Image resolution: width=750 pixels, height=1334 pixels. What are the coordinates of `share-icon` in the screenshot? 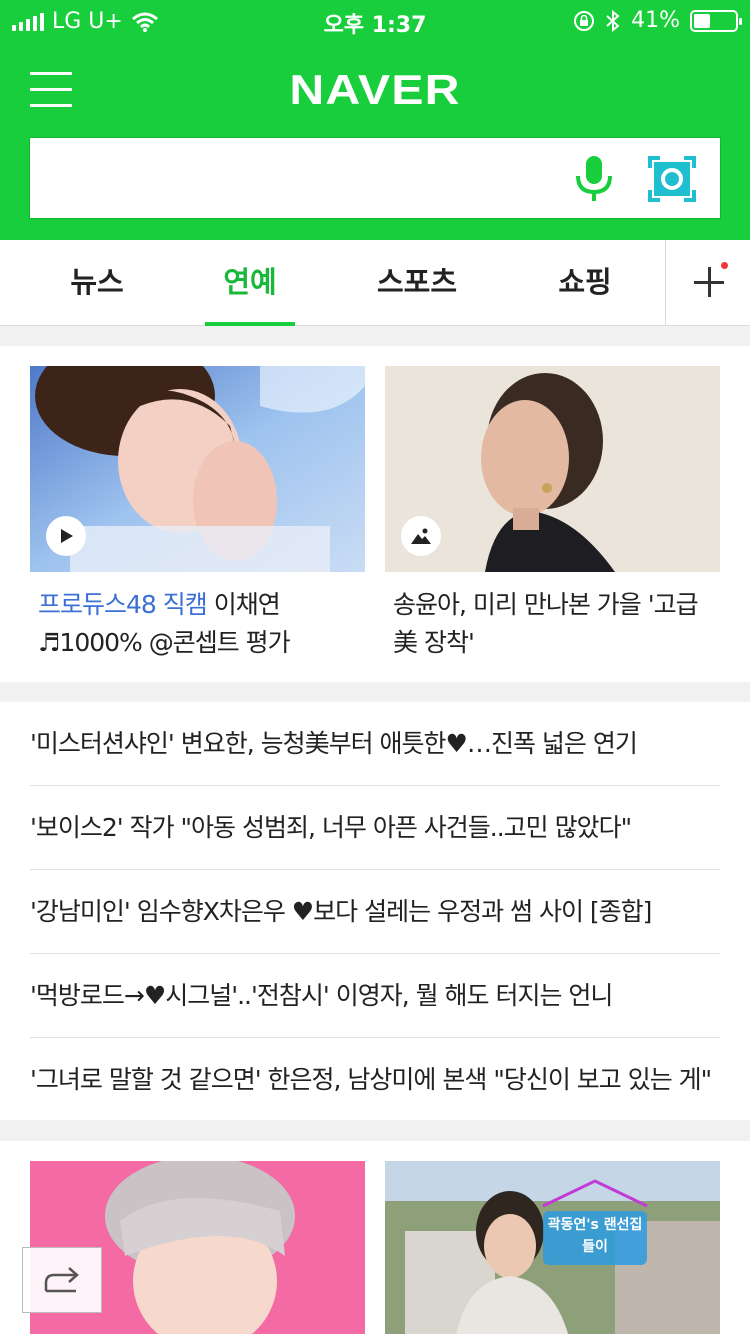 It's located at (61, 1280).